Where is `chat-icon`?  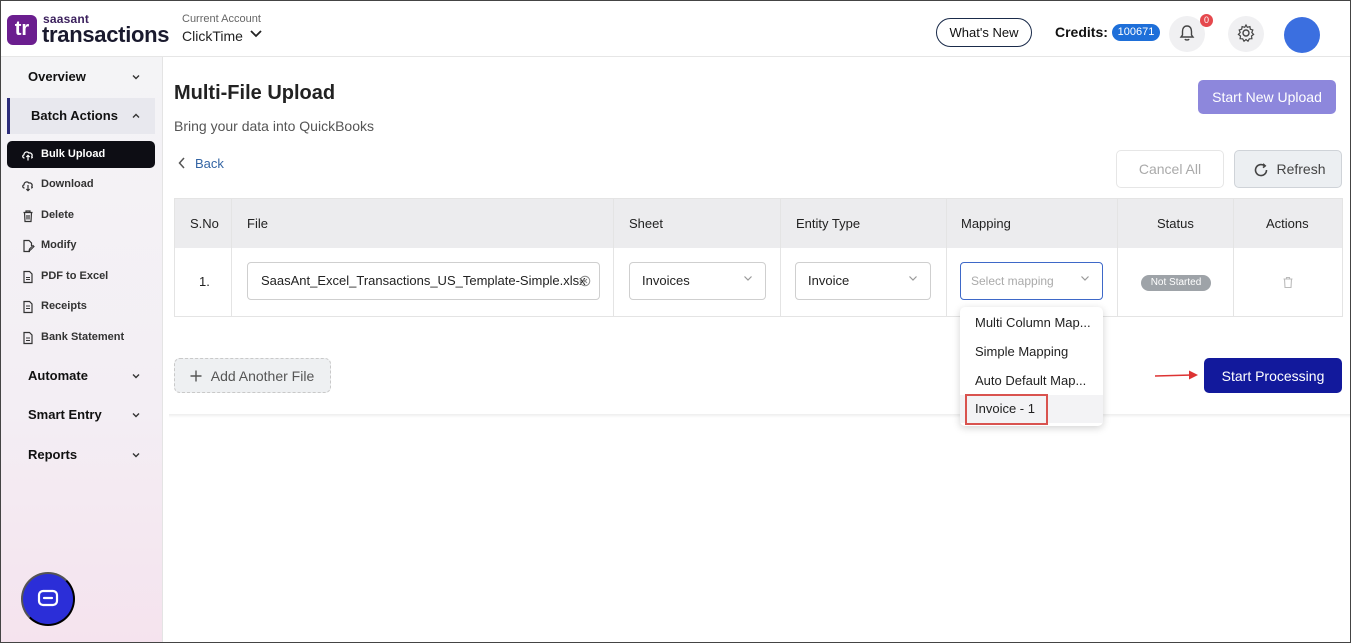
chat-icon is located at coordinates (48, 597).